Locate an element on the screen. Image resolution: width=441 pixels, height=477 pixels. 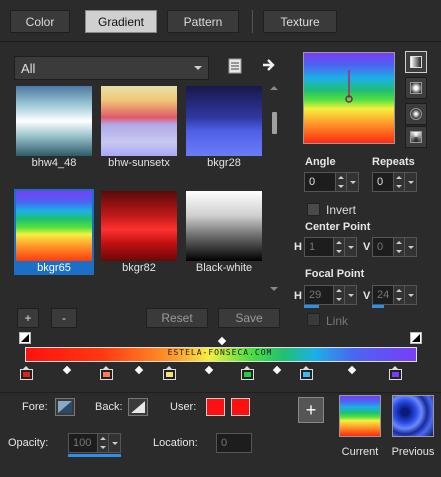
focal-h-stepper is located at coordinates (338, 295).